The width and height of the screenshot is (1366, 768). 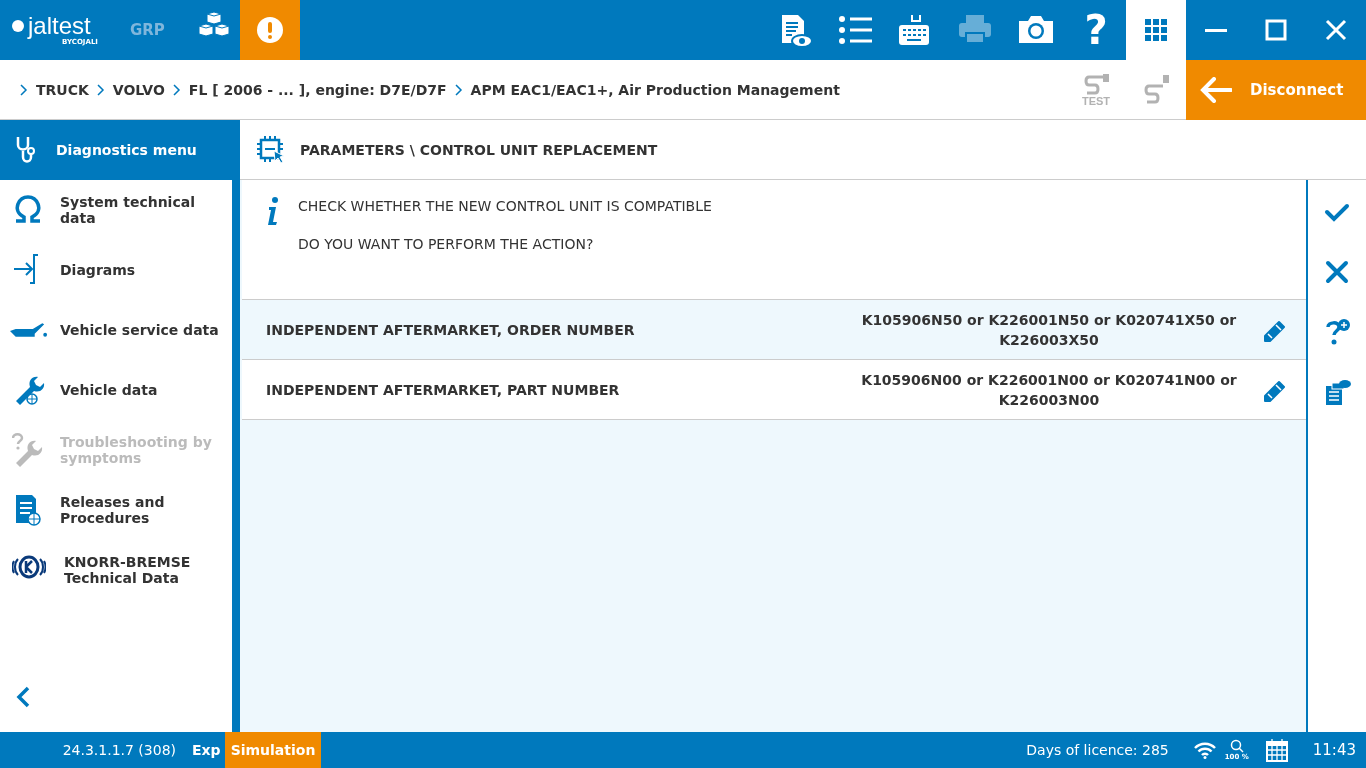 I want to click on wifi-icon, so click(x=1204, y=750).